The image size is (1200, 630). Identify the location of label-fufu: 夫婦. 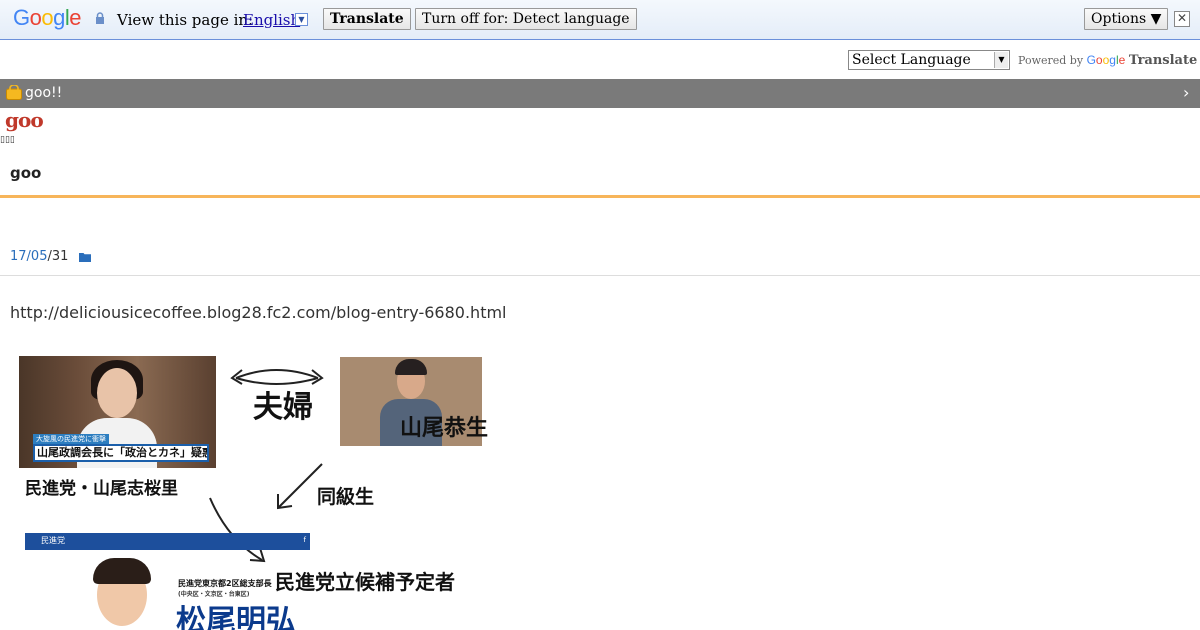
(283, 407).